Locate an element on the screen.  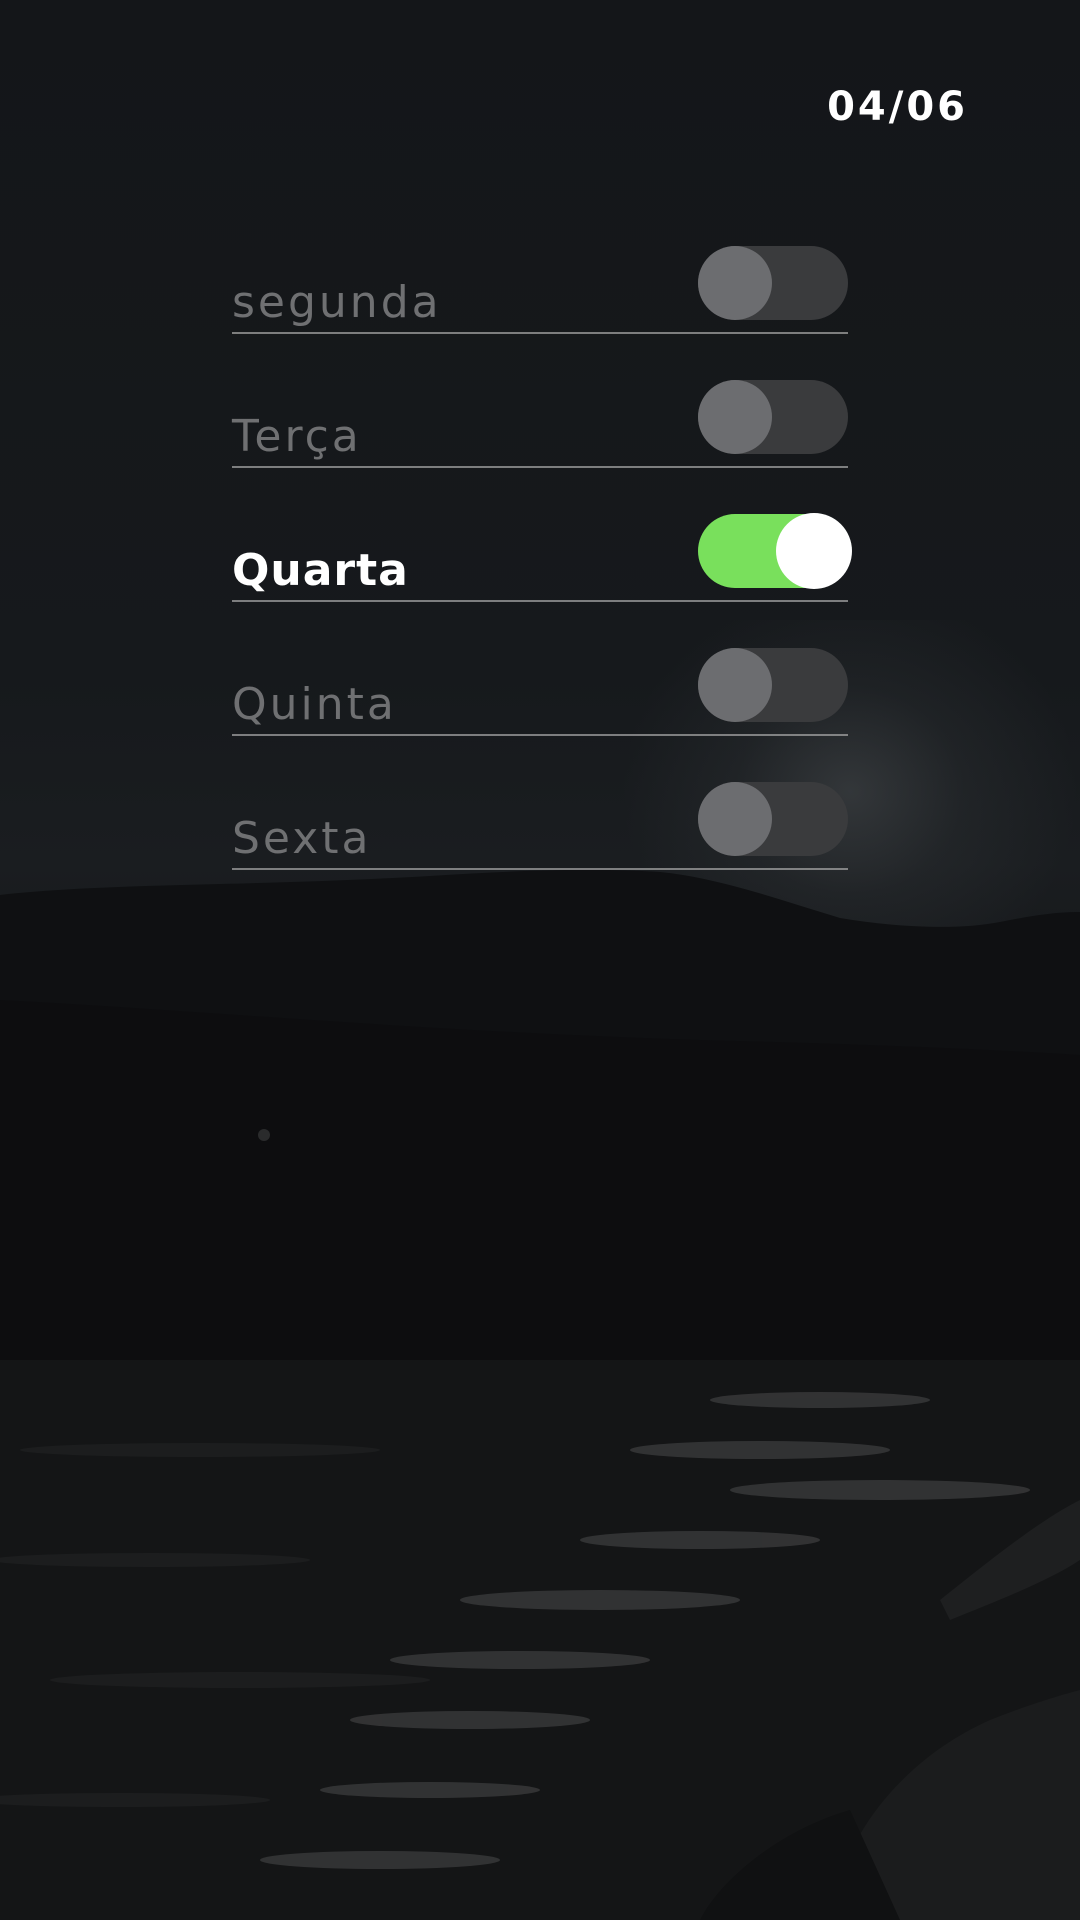
toggle-segunda is located at coordinates (773, 283).